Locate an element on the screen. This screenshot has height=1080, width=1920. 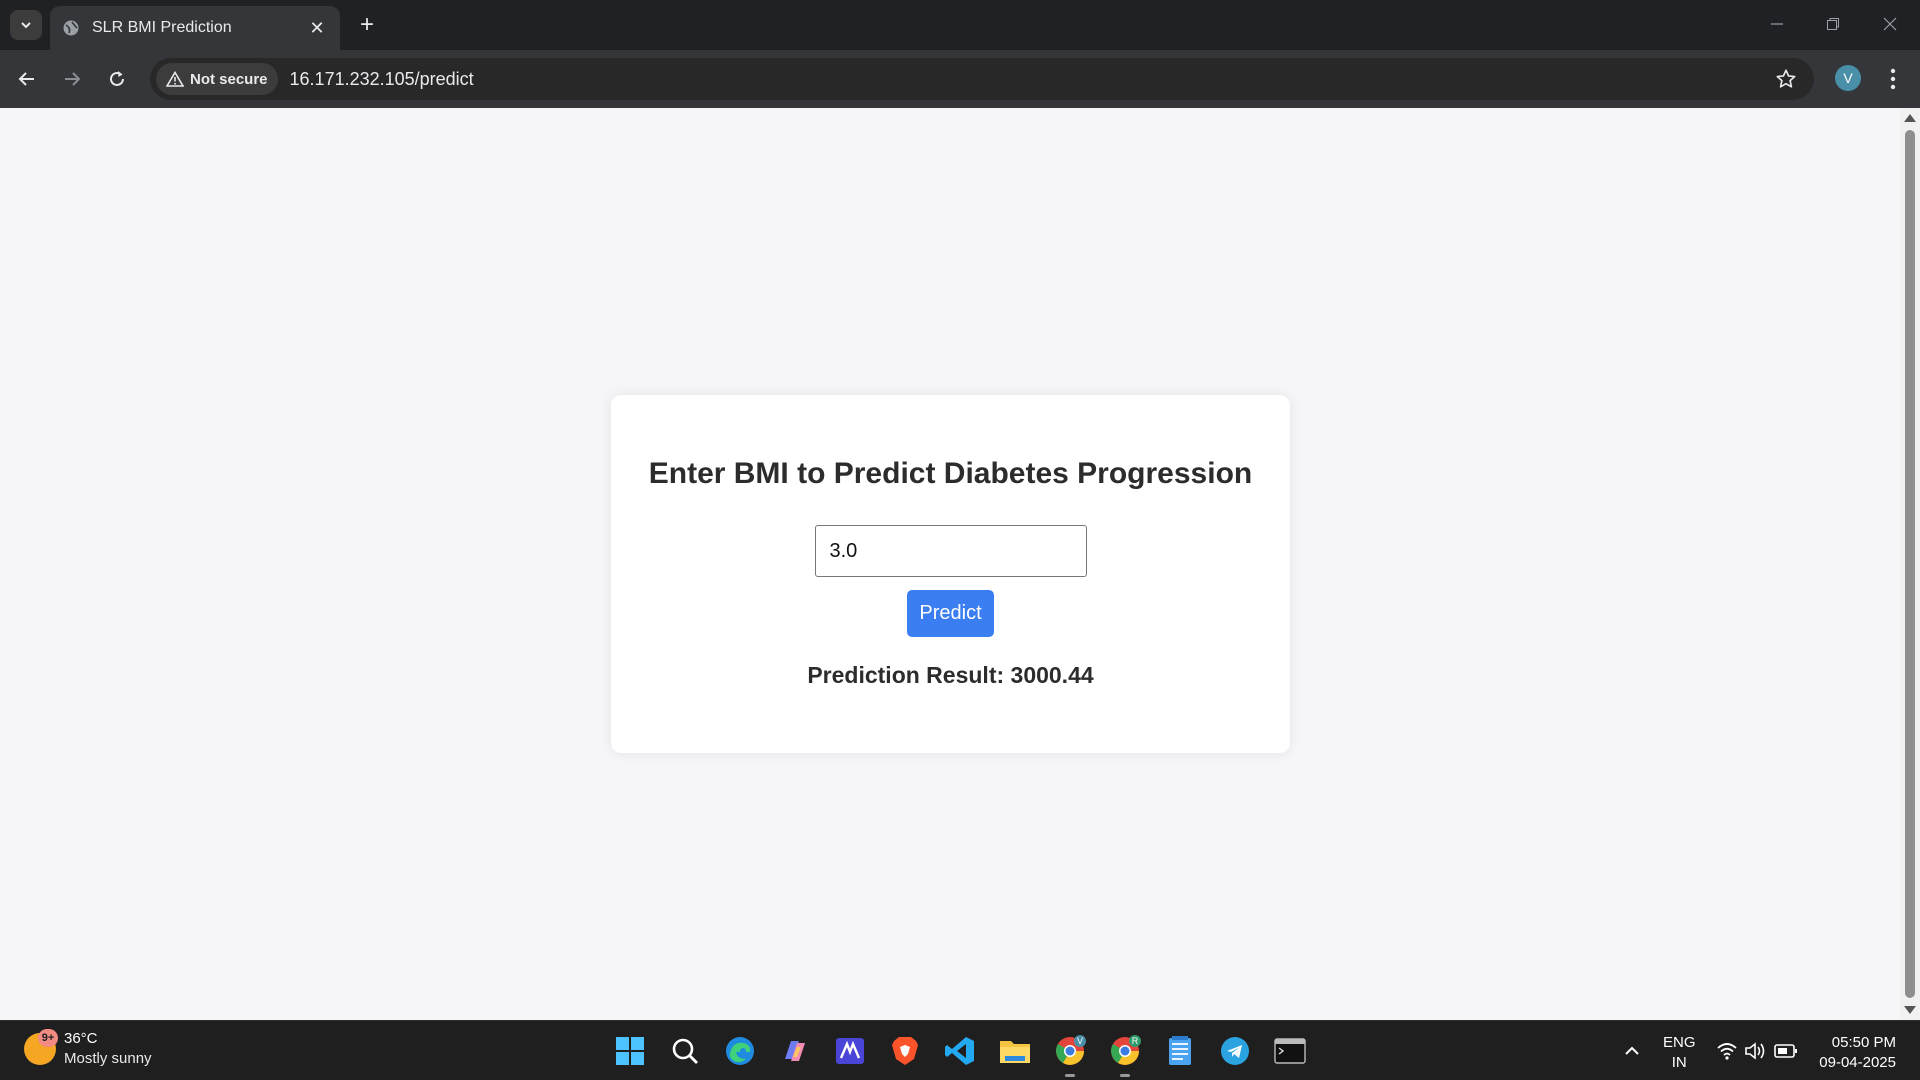
chevron-down-icon is located at coordinates (26, 25).